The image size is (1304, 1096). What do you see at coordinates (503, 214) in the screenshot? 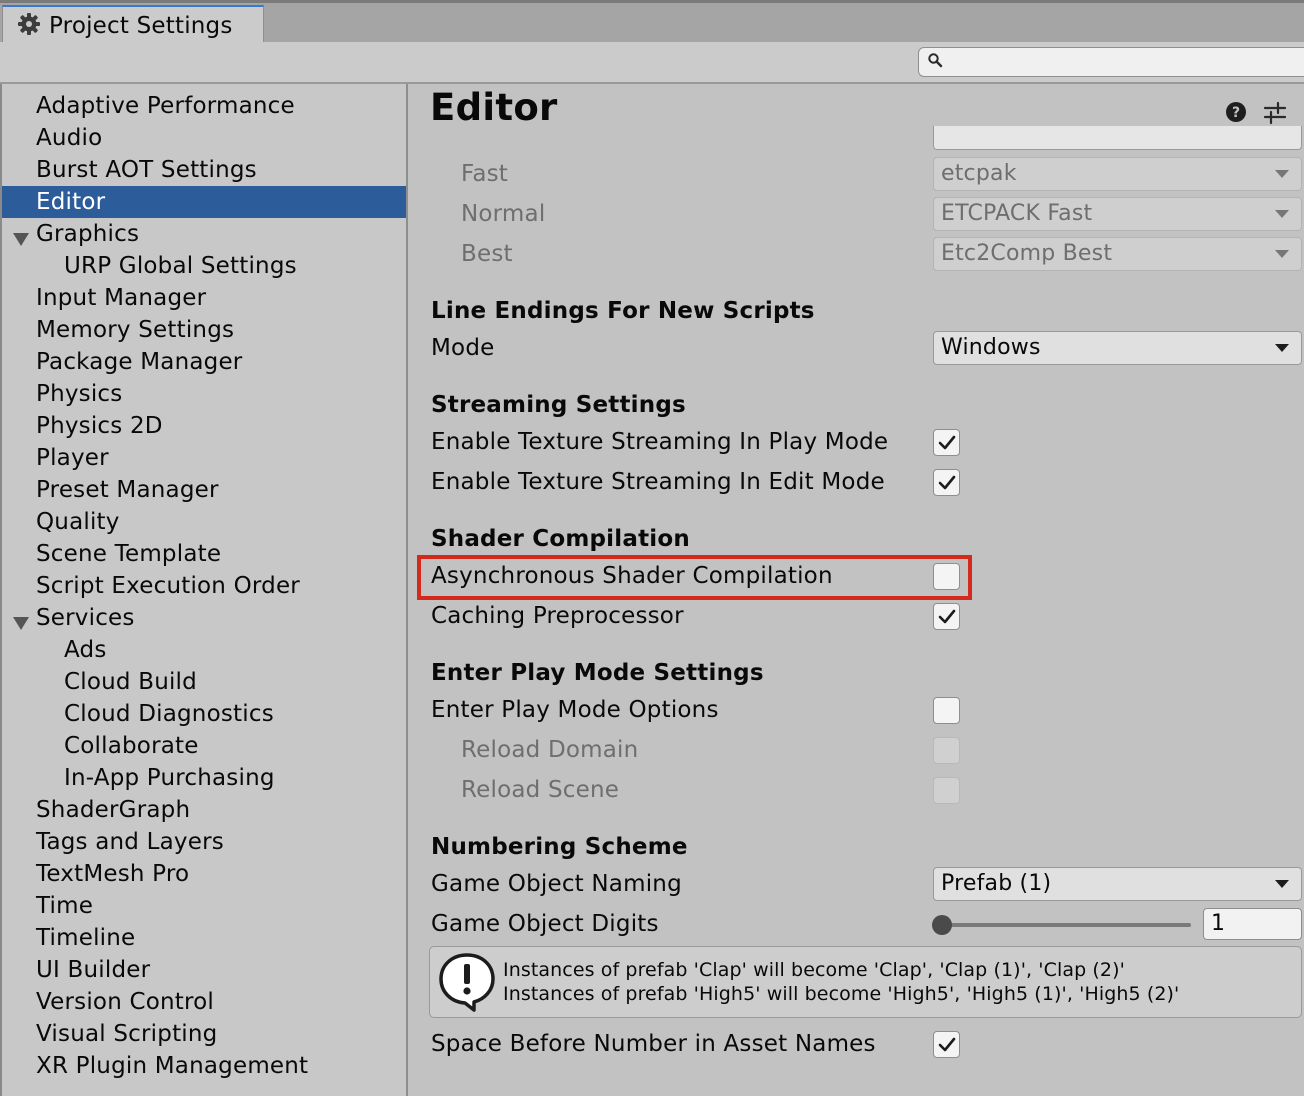
I see `normal-label: Normal` at bounding box center [503, 214].